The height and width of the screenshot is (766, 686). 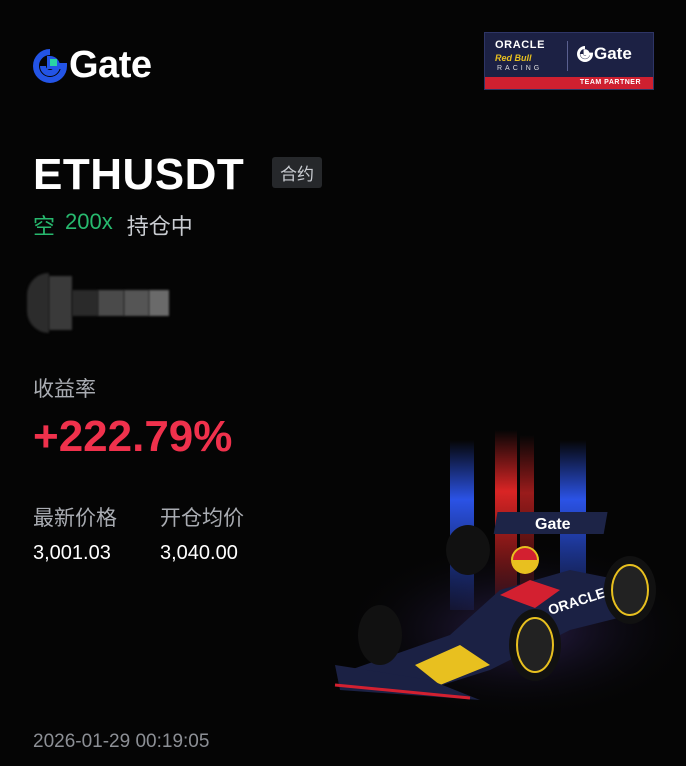 I want to click on gate-logo: Gate, so click(x=92, y=65).